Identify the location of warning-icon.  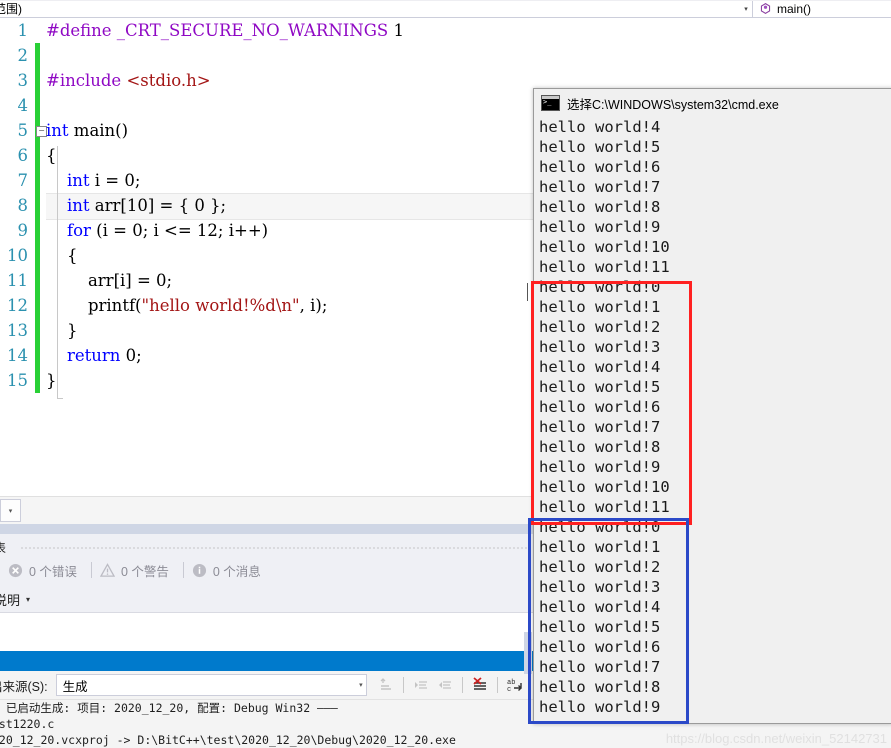
(107, 569).